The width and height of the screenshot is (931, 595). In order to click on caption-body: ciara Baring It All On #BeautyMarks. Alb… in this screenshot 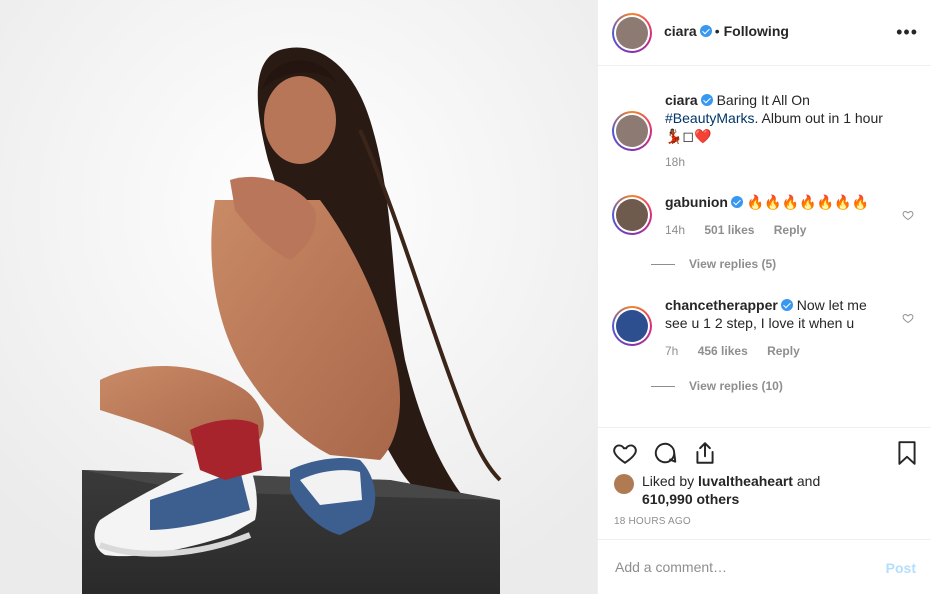, I will do `click(775, 131)`.